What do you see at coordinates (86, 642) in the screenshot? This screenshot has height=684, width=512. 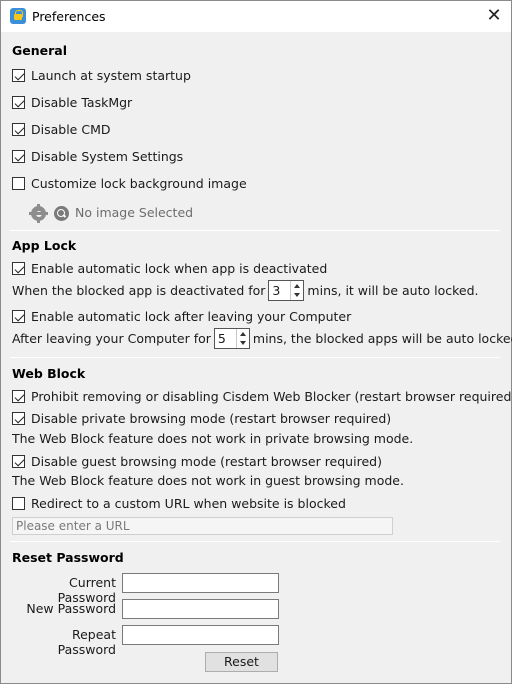 I see `repeat-password-label: Repeat Password` at bounding box center [86, 642].